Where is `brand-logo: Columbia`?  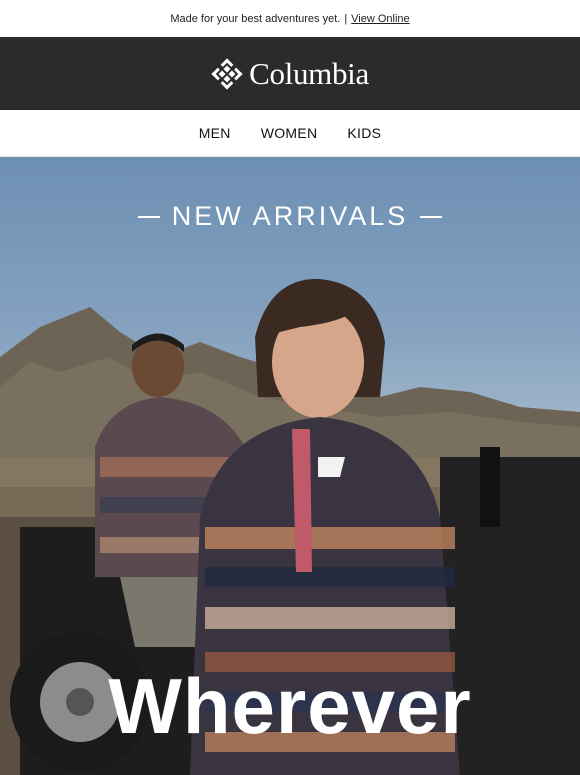 brand-logo: Columbia is located at coordinates (290, 74).